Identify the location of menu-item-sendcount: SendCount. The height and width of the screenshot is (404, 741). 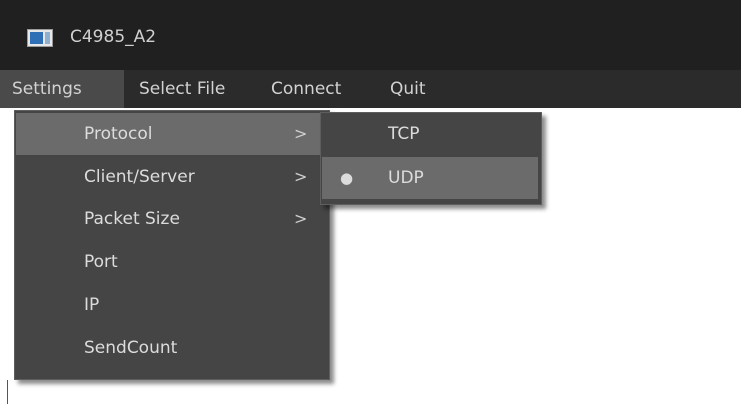
(172, 348).